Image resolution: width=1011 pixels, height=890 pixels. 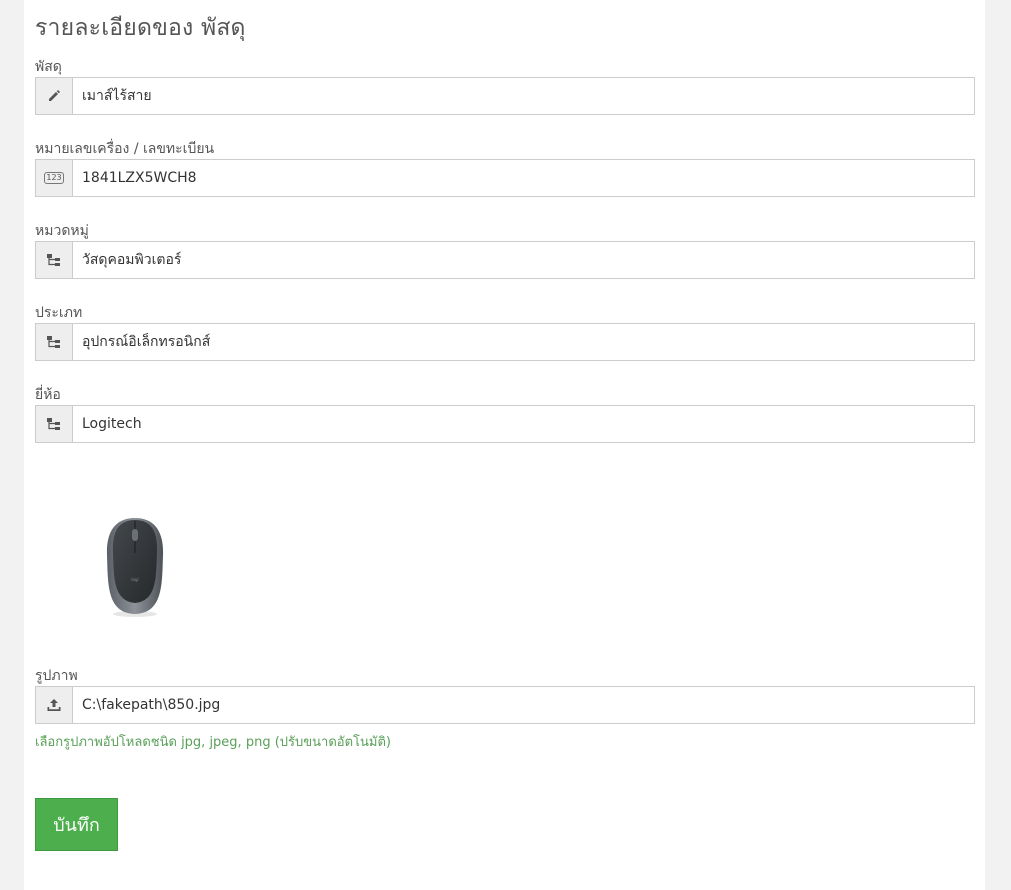 I want to click on category-input, so click(x=523, y=260).